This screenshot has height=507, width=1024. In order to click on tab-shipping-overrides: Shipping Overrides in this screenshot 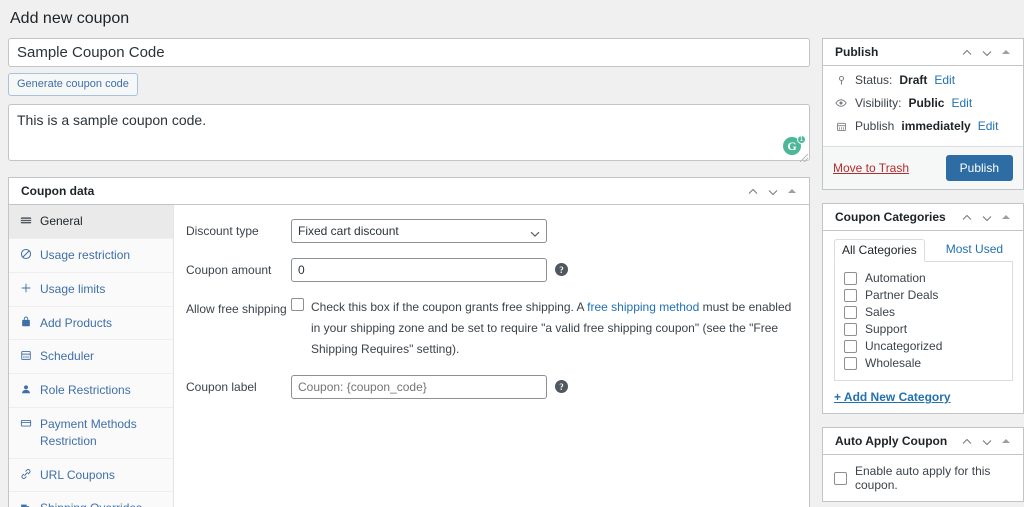, I will do `click(91, 499)`.